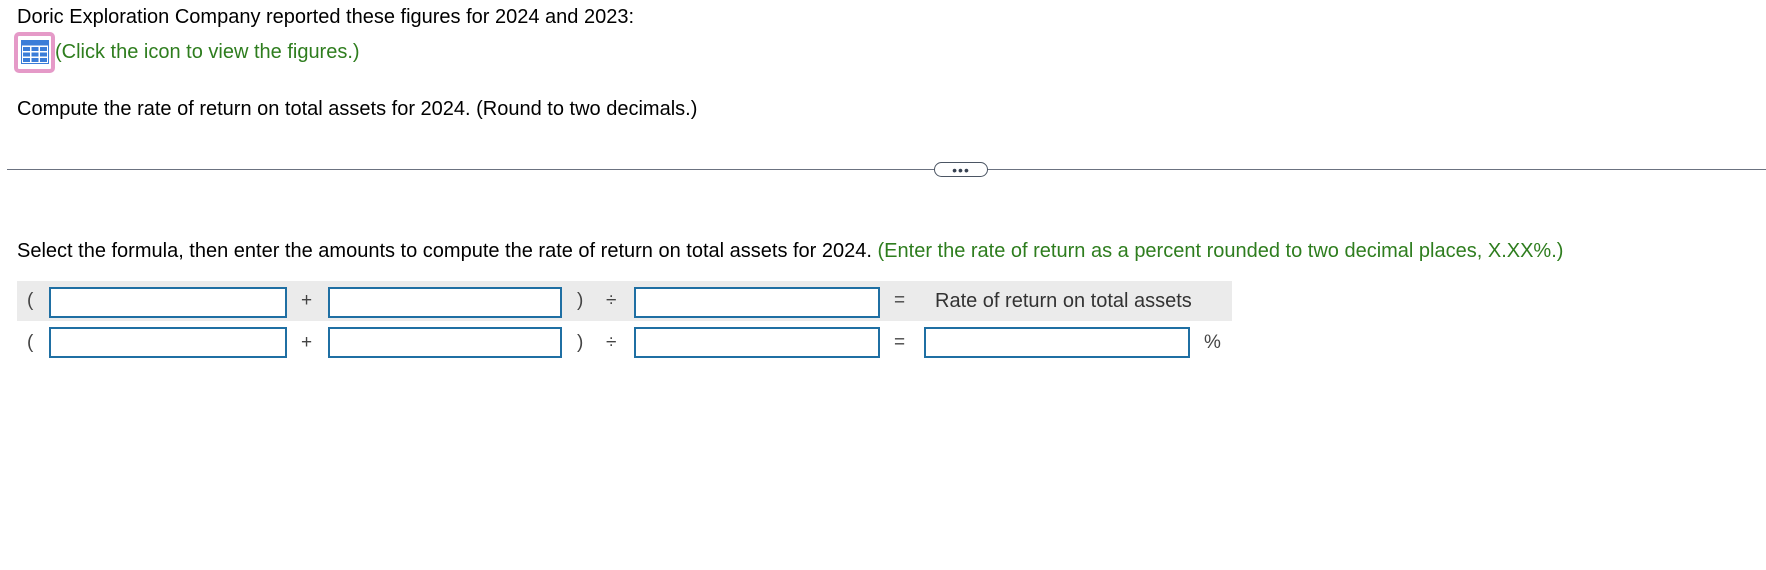  What do you see at coordinates (886, 169) in the screenshot?
I see `section-divider` at bounding box center [886, 169].